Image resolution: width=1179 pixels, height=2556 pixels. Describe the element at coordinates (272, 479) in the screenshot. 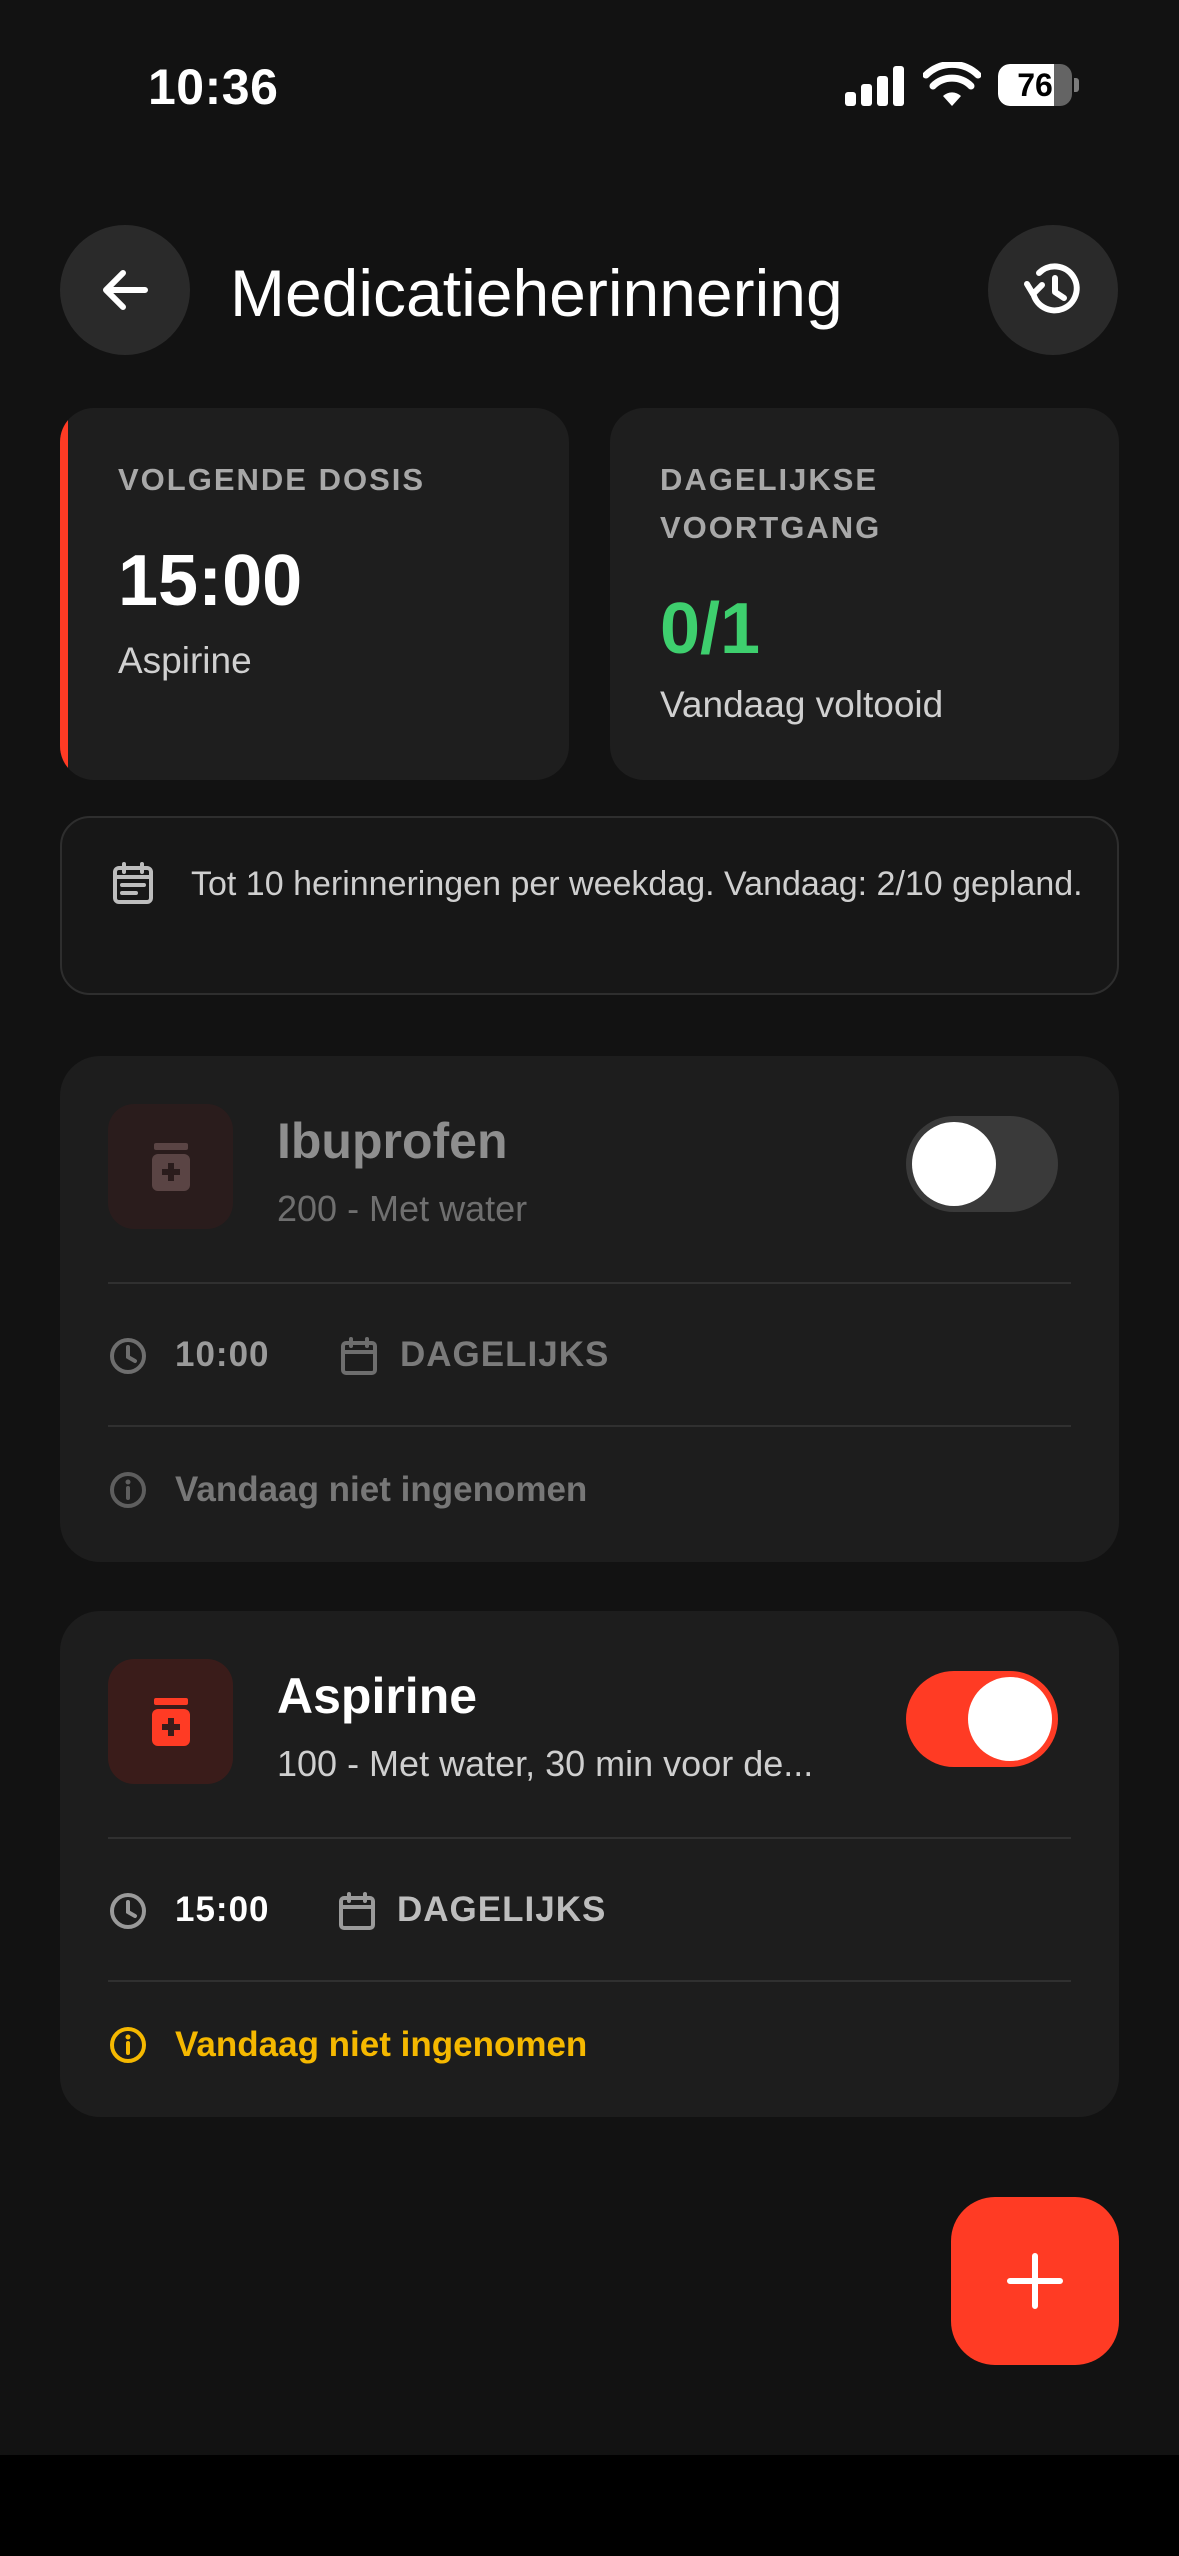

I see `next-dose-label: VOLGENDE DOSIS` at that location.